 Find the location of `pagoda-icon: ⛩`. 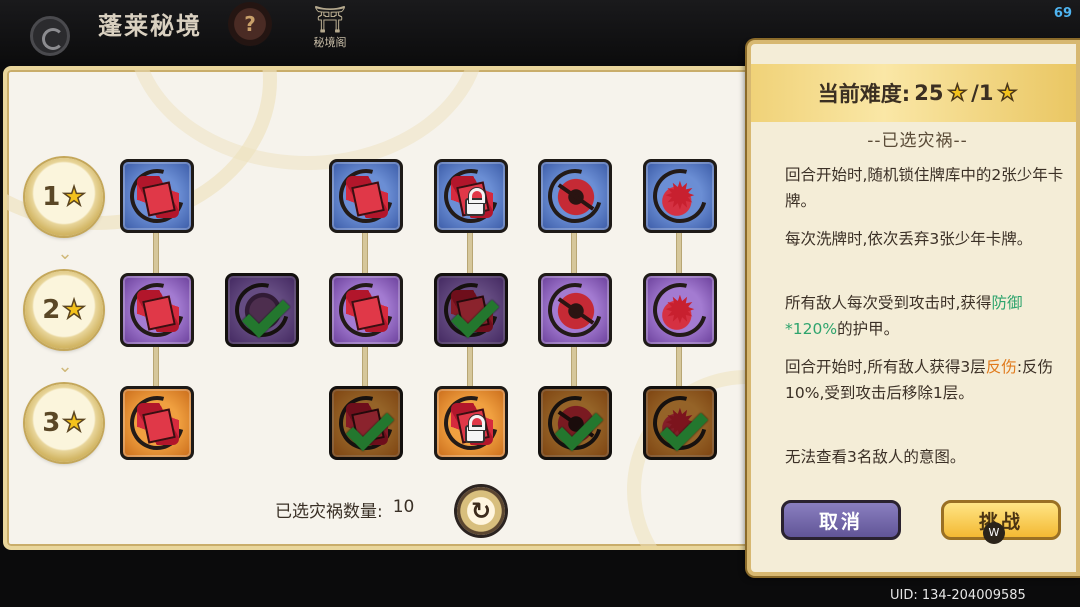

pagoda-icon: ⛩ is located at coordinates (330, 20).